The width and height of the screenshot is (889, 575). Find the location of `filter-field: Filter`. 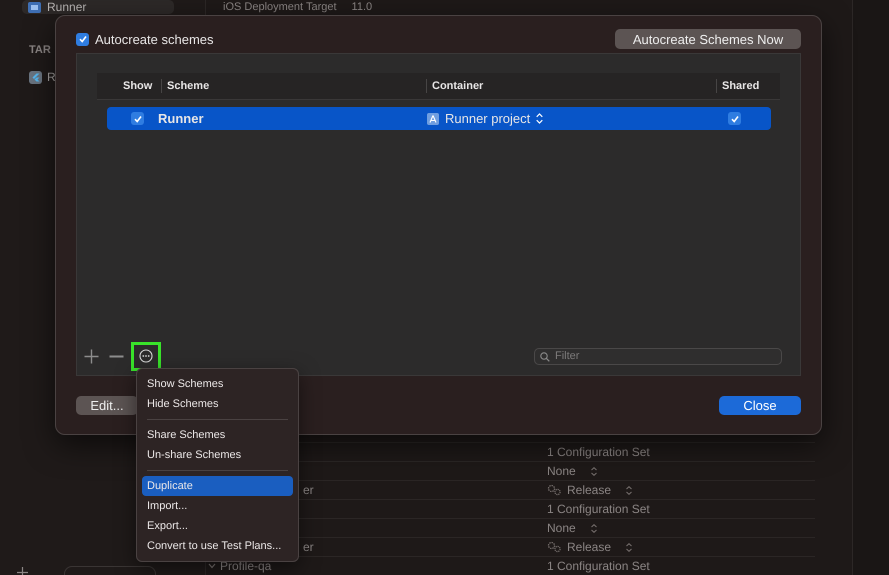

filter-field: Filter is located at coordinates (658, 356).